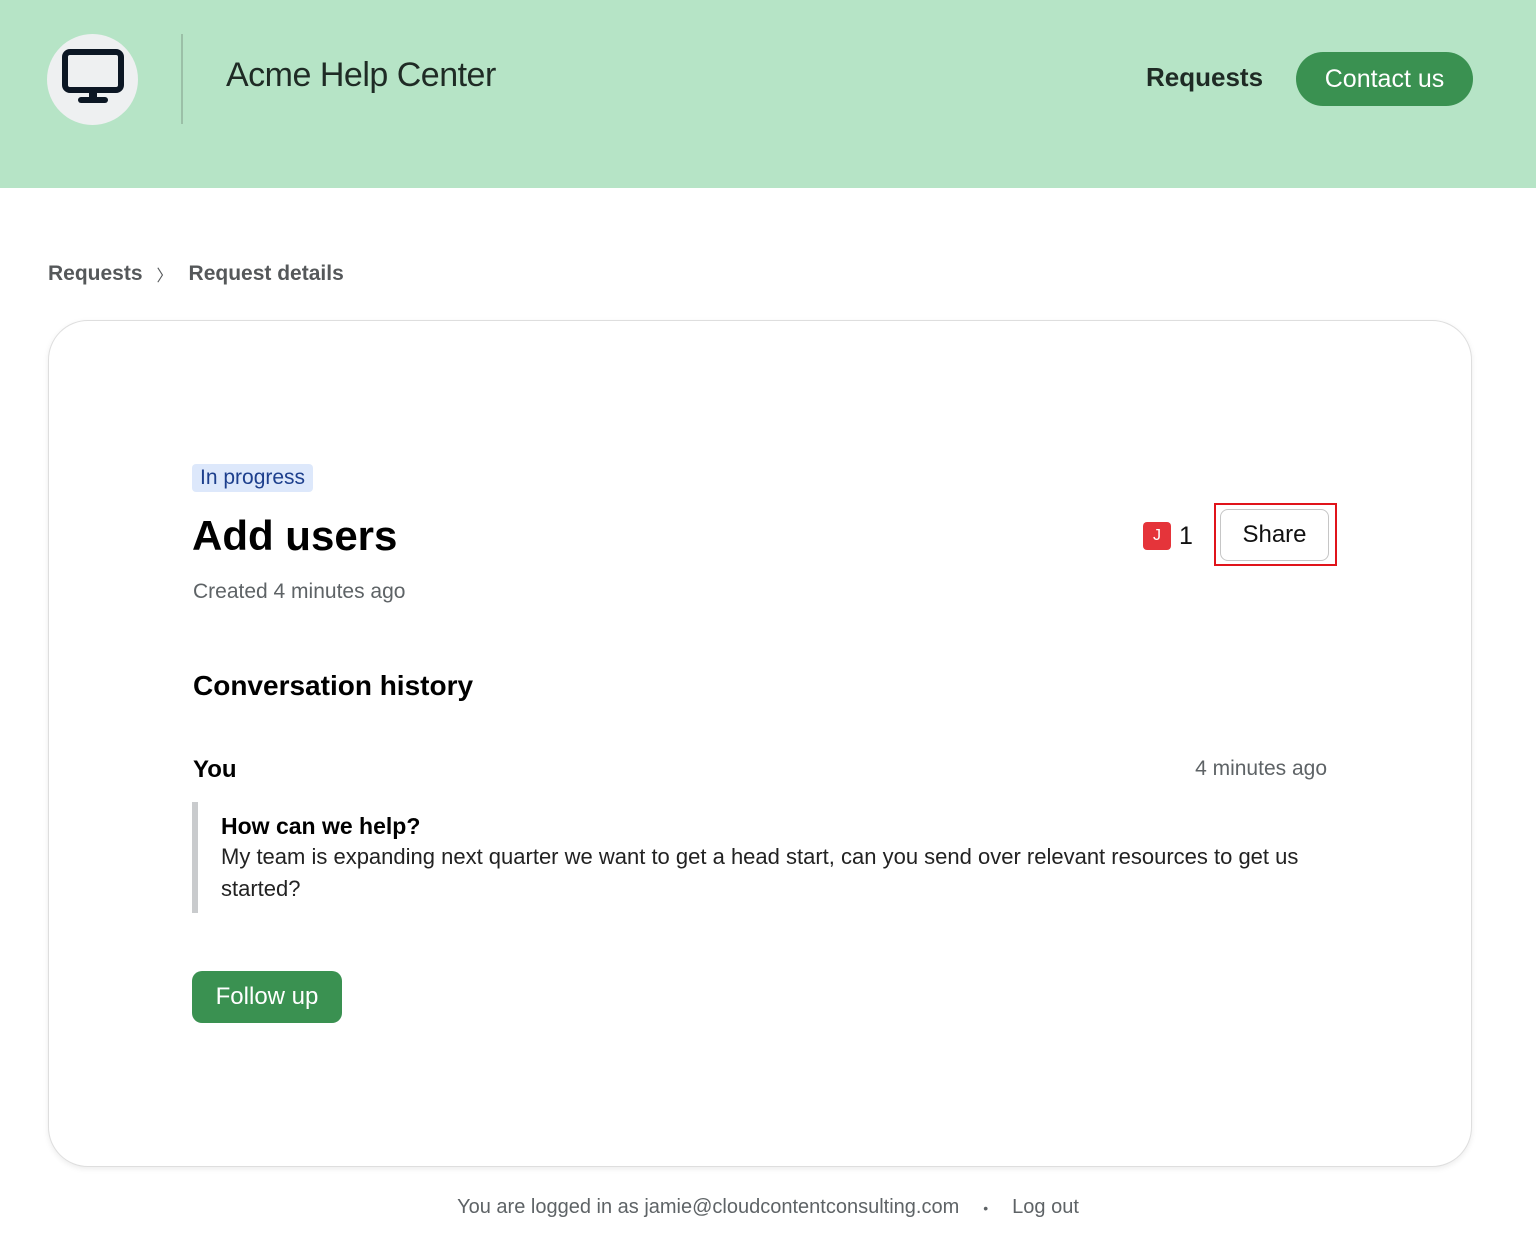 This screenshot has height=1250, width=1536. I want to click on participant-count: 1, so click(1186, 536).